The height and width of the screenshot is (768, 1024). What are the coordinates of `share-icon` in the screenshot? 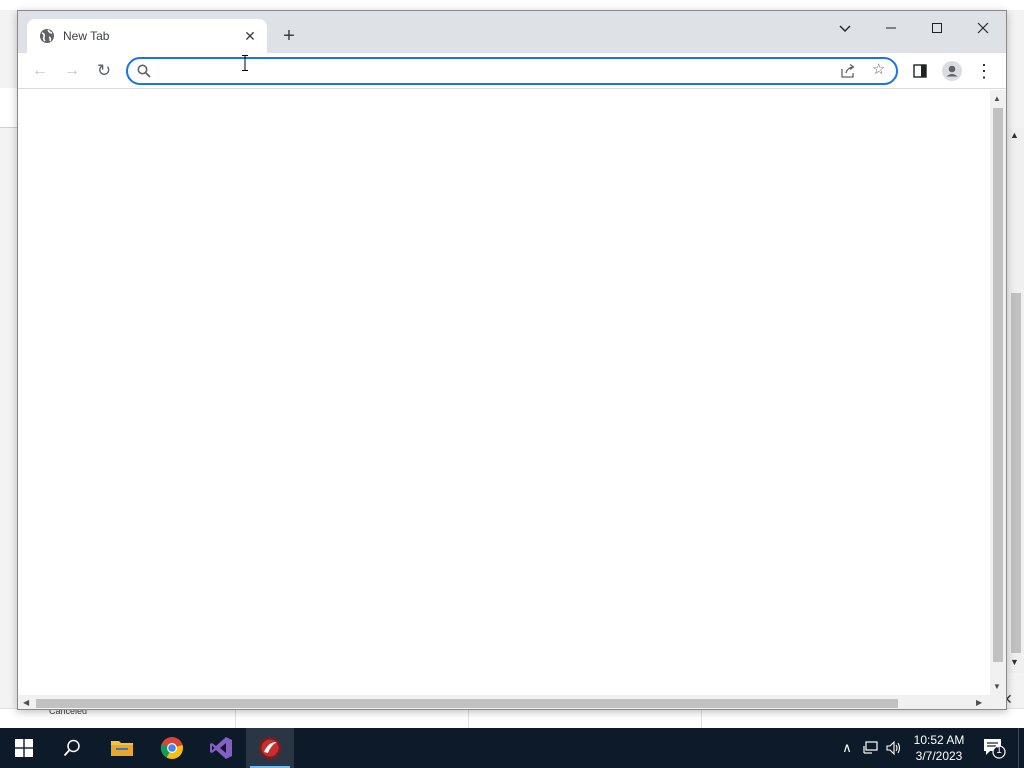 It's located at (848, 71).